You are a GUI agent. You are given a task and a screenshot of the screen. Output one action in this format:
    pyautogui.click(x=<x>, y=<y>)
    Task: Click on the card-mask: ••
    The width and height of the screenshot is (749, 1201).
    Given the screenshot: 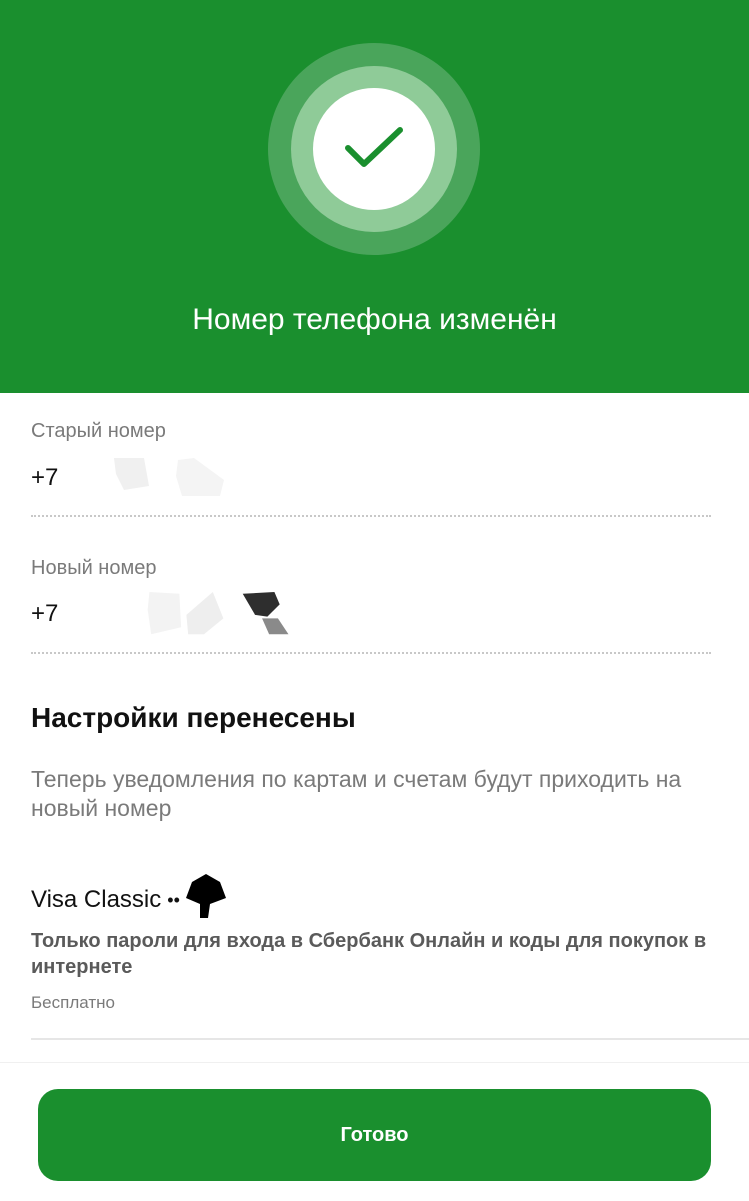 What is the action you would take?
    pyautogui.click(x=173, y=899)
    